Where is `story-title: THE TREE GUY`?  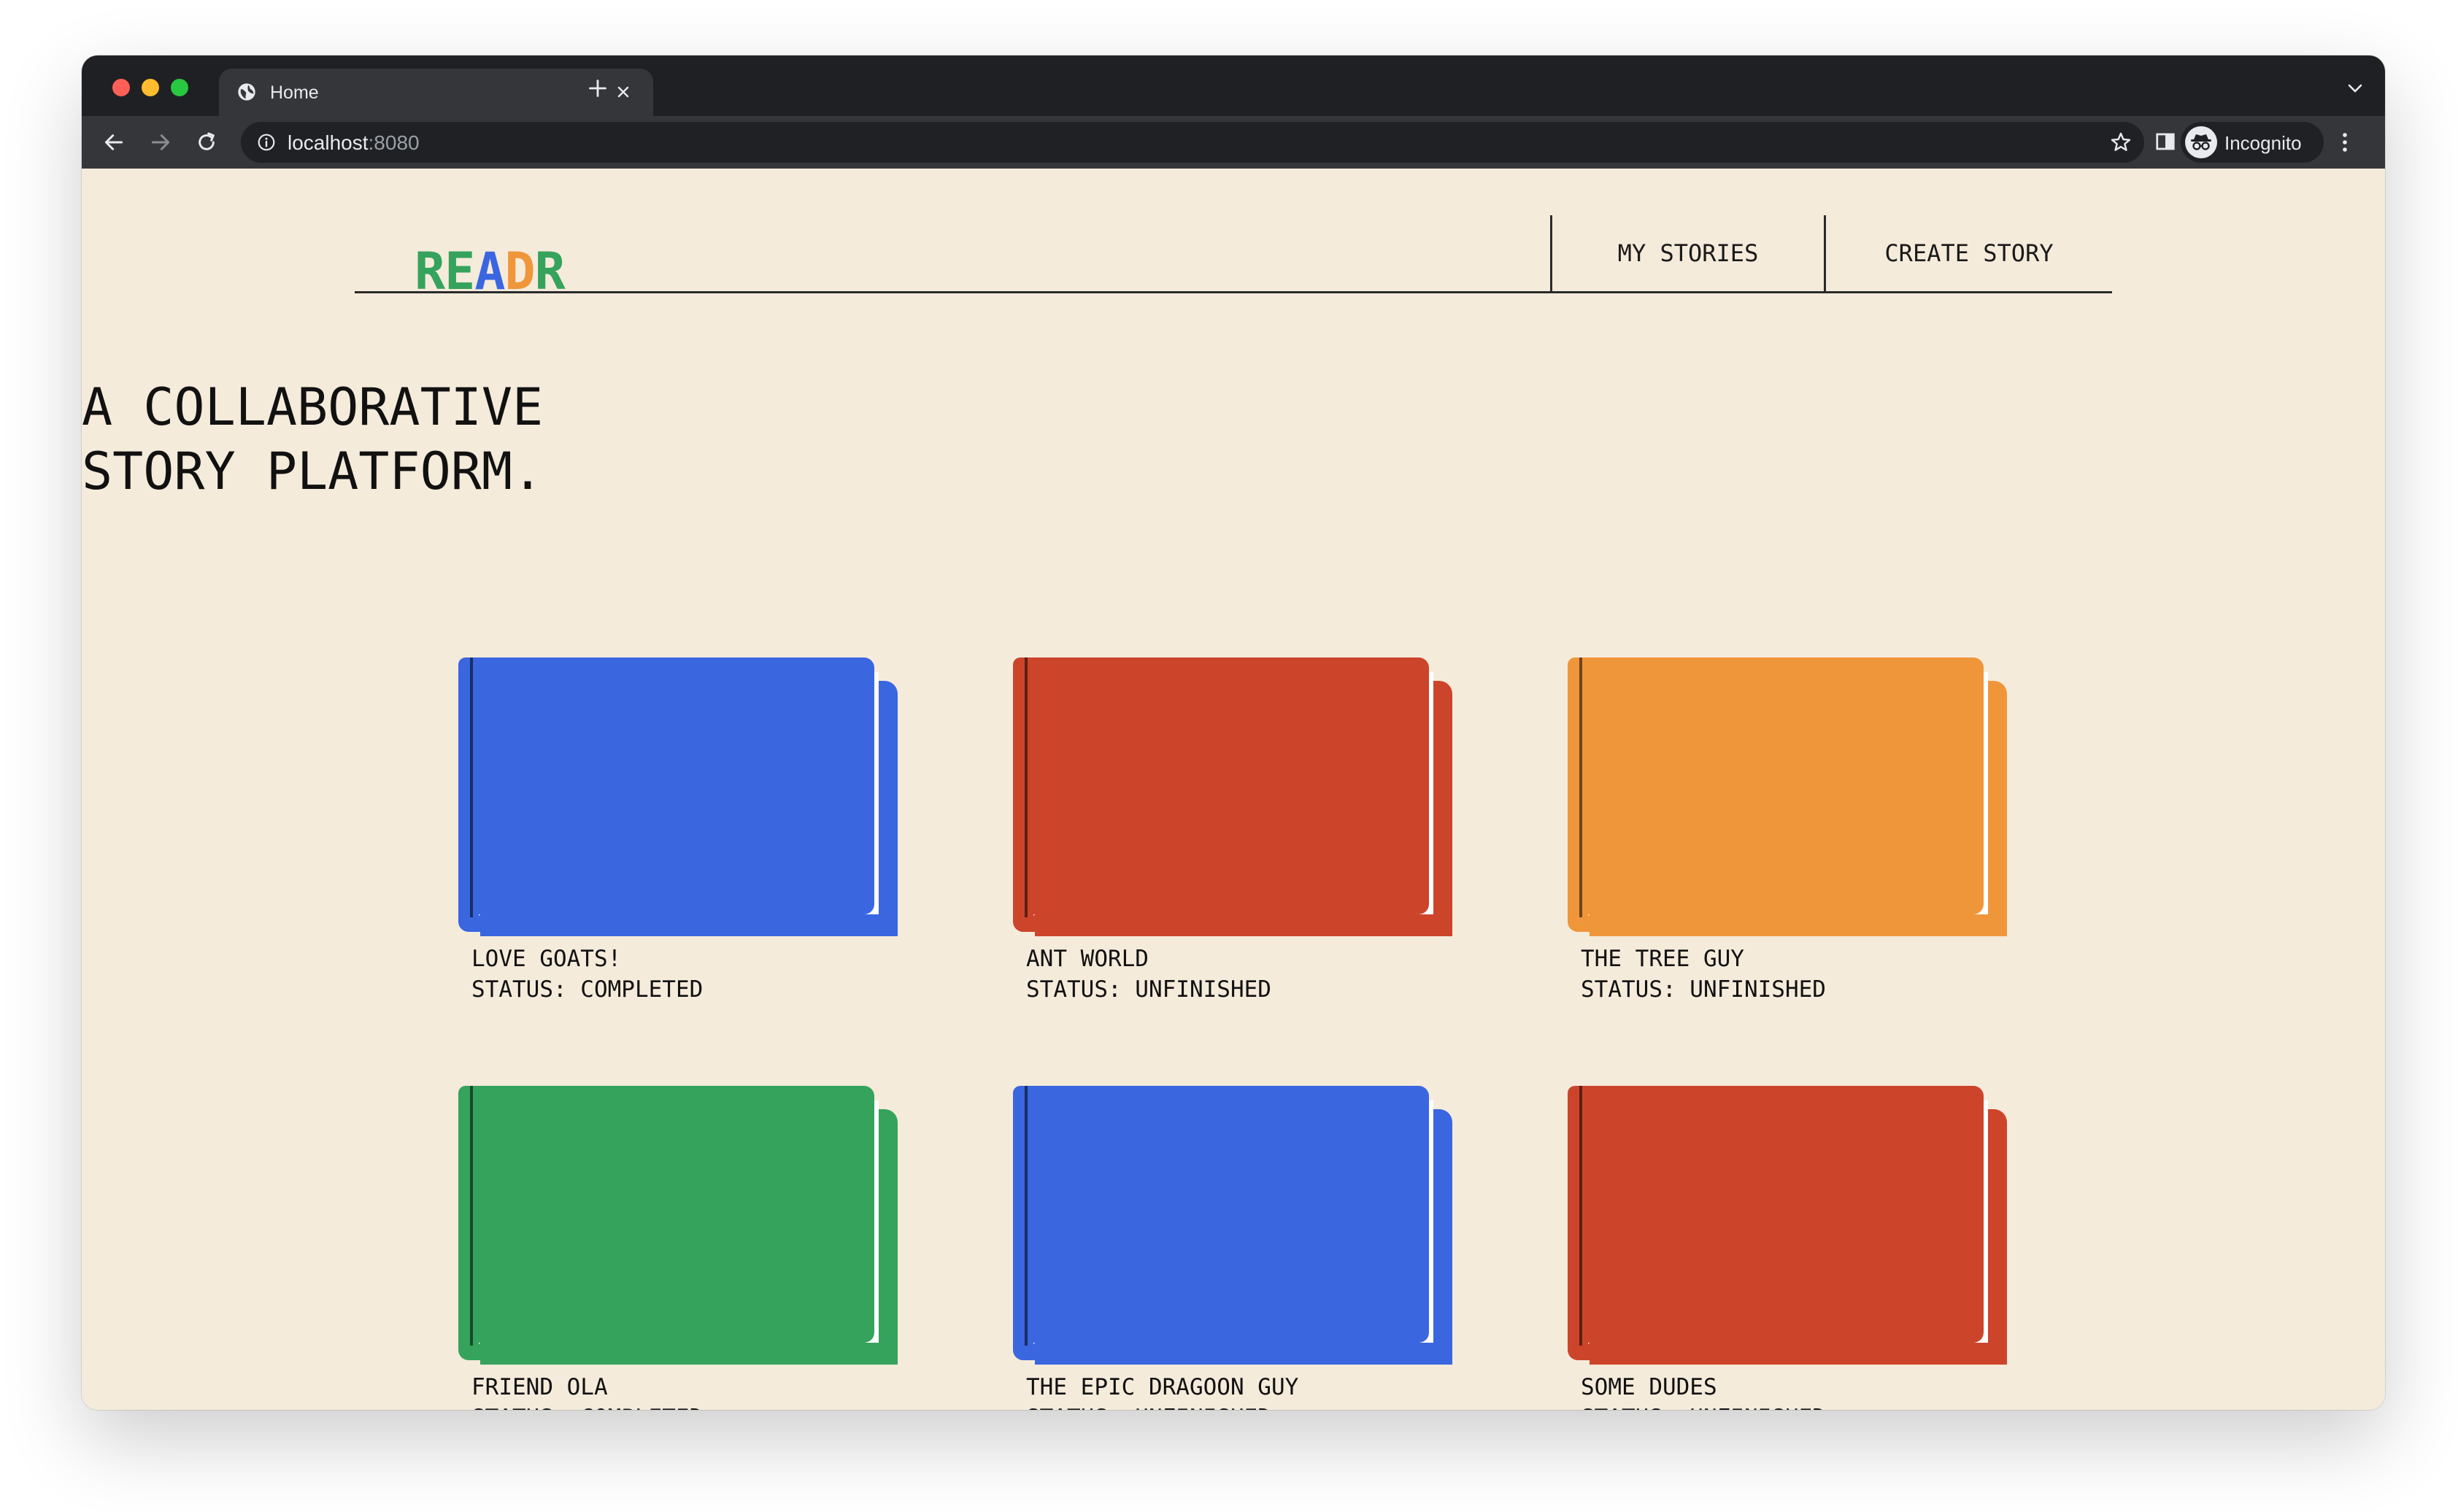
story-title: THE TREE GUY is located at coordinates (1662, 959).